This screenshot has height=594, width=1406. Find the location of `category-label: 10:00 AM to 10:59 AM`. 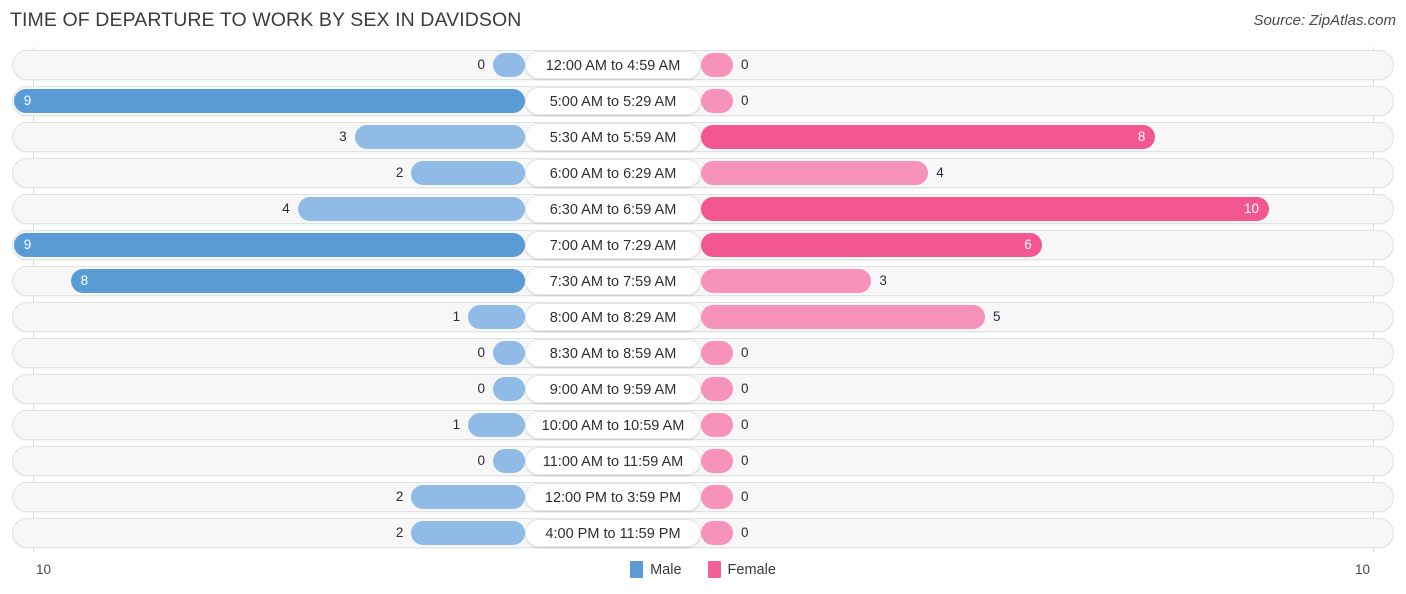

category-label: 10:00 AM to 10:59 AM is located at coordinates (613, 425).